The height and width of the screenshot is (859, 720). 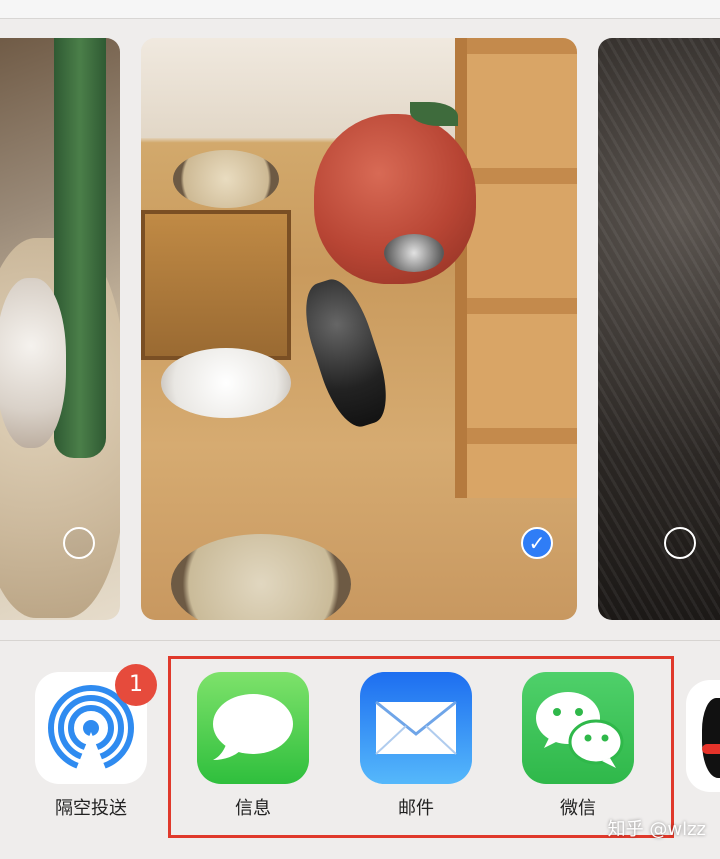 I want to click on notification-badge: 1, so click(x=136, y=685).